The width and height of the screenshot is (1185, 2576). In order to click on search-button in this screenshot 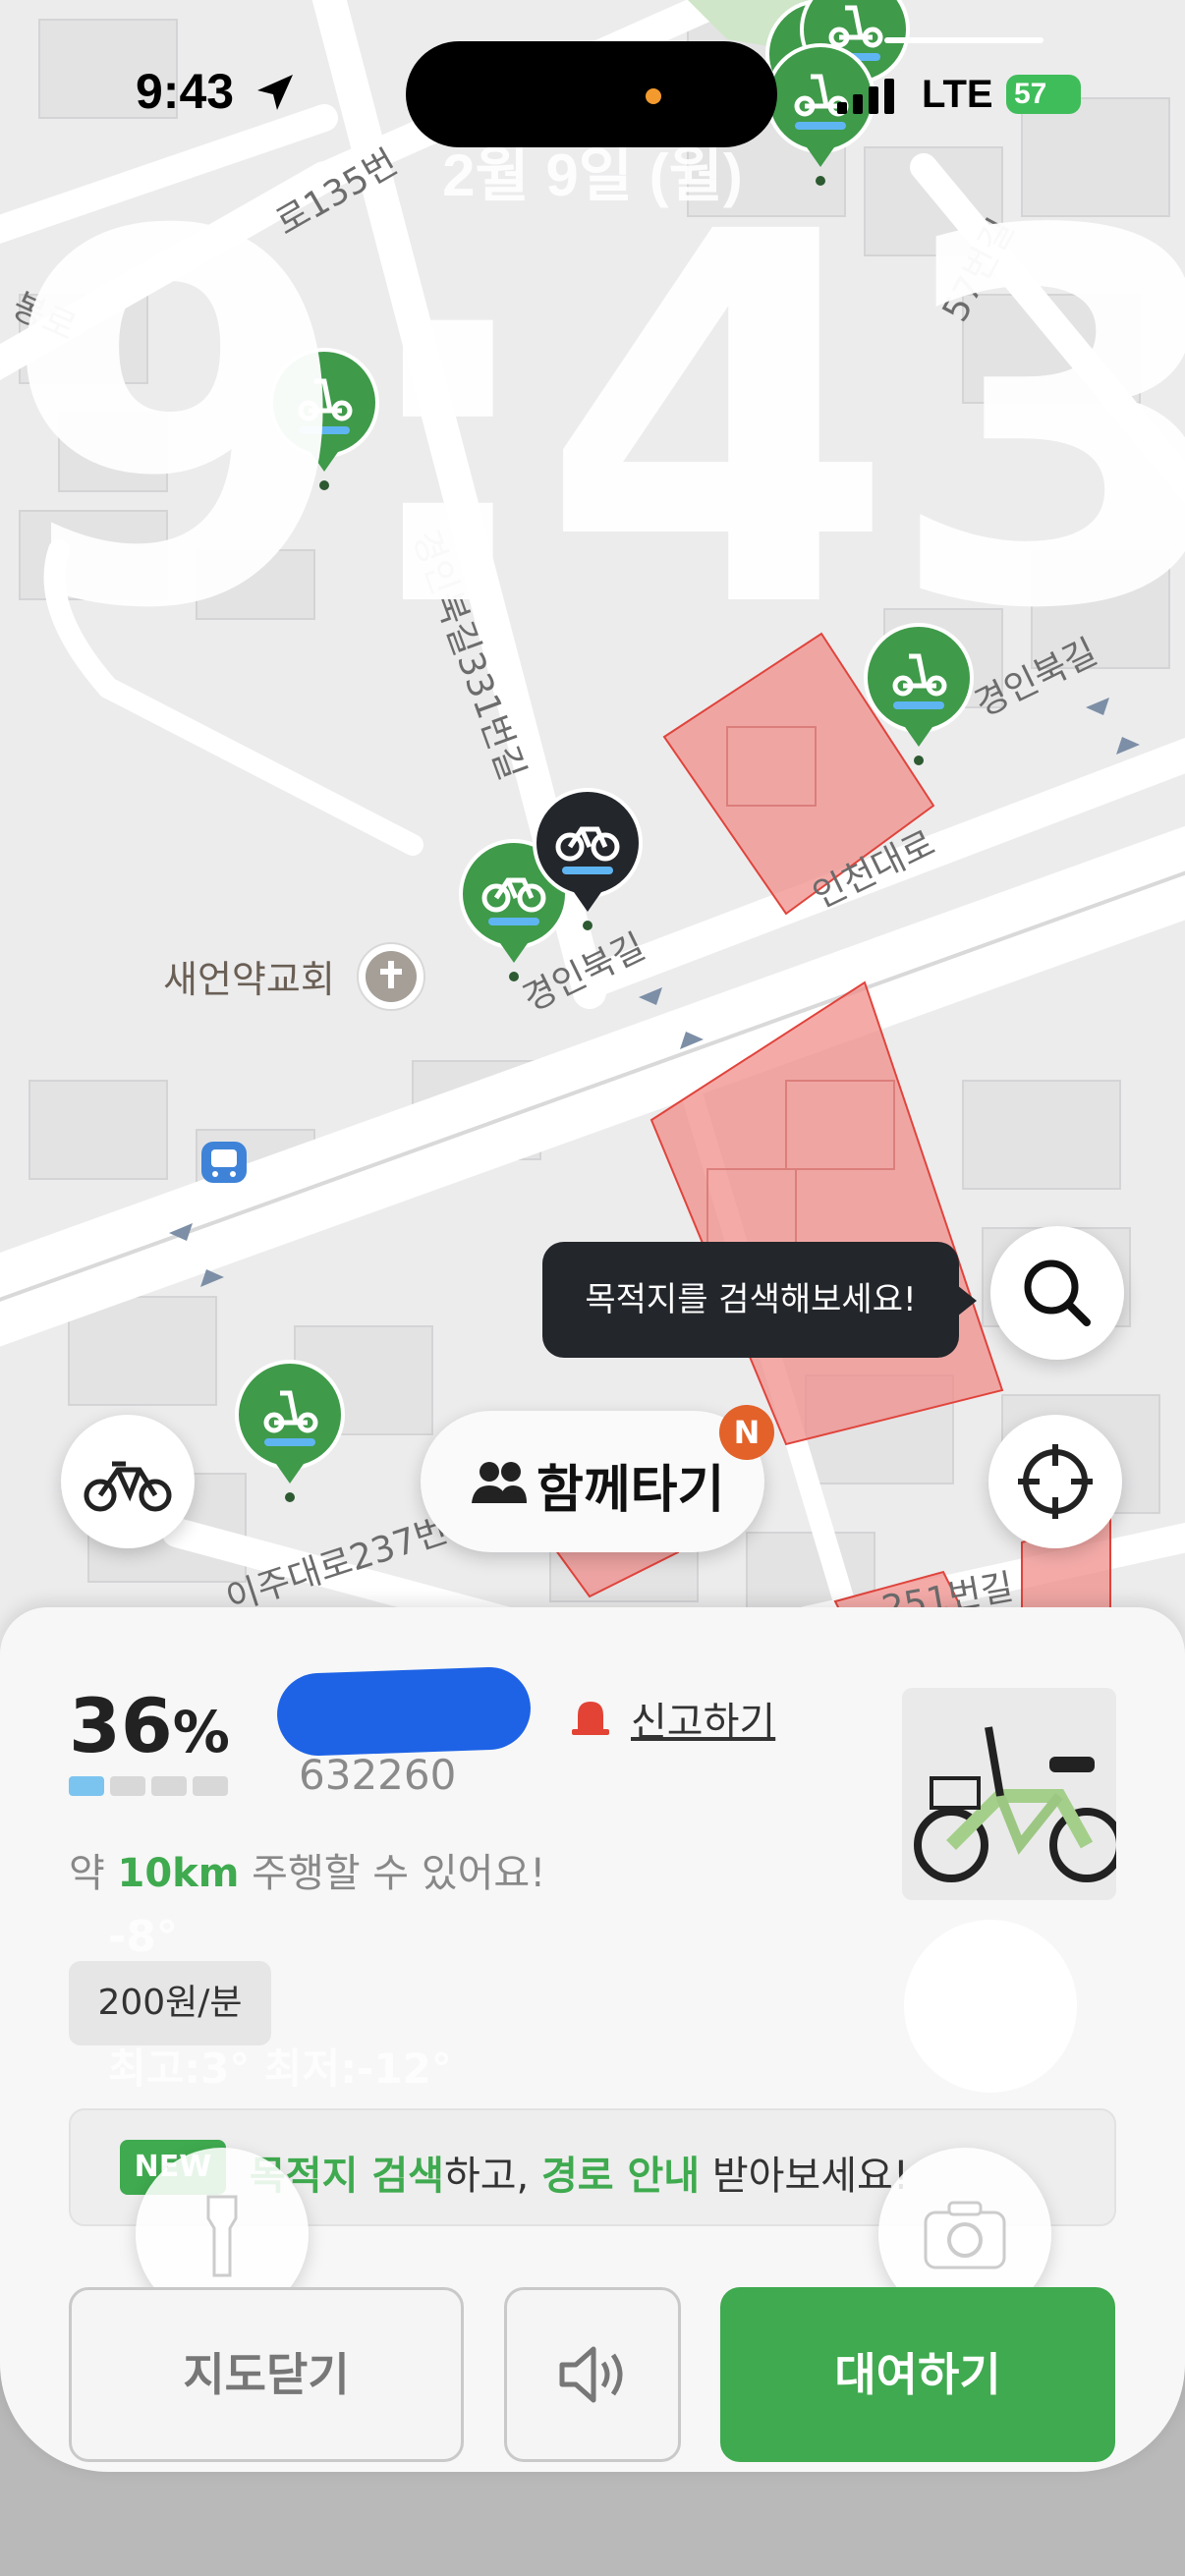, I will do `click(1057, 1293)`.